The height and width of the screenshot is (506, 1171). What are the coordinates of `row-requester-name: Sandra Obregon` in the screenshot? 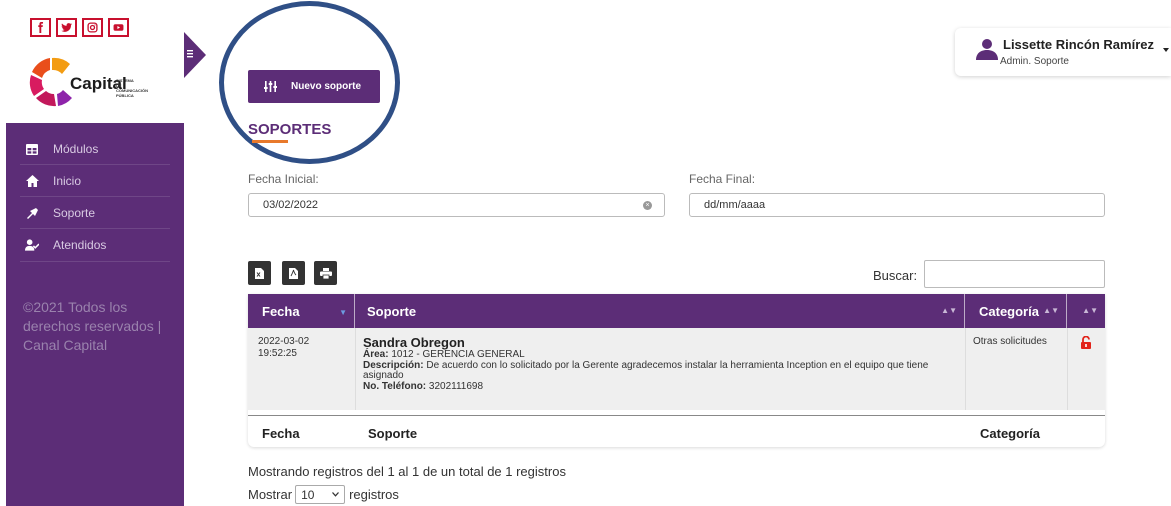 It's located at (414, 342).